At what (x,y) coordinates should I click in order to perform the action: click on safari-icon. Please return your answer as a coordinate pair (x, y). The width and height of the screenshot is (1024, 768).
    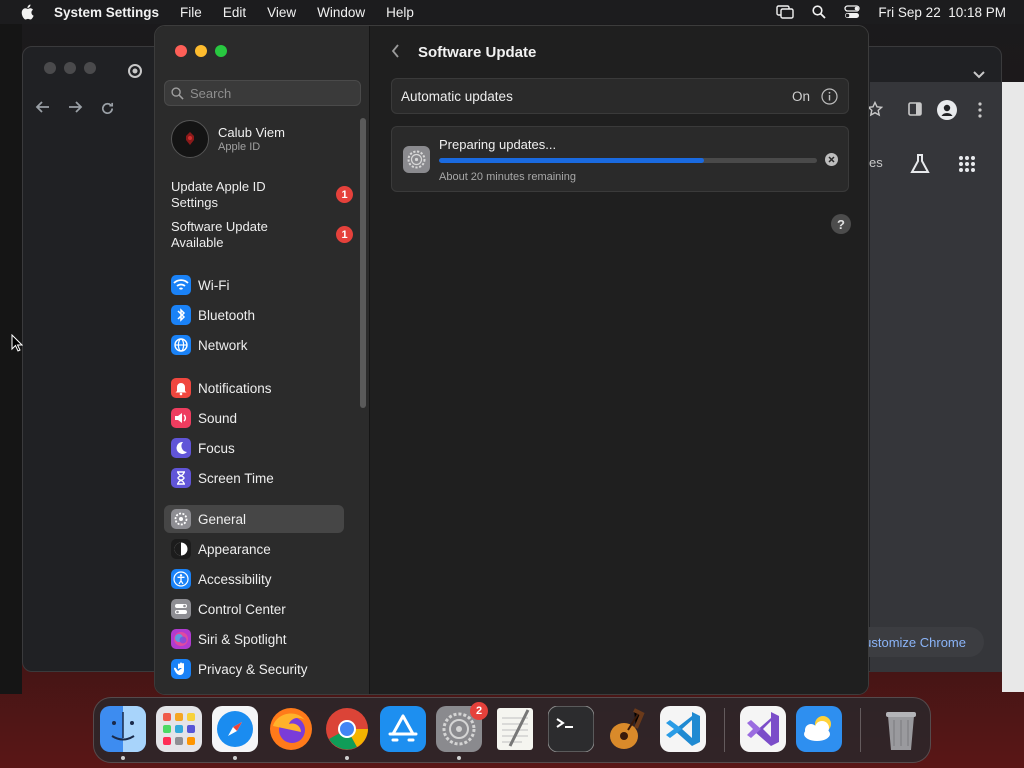
    Looking at the image, I should click on (235, 729).